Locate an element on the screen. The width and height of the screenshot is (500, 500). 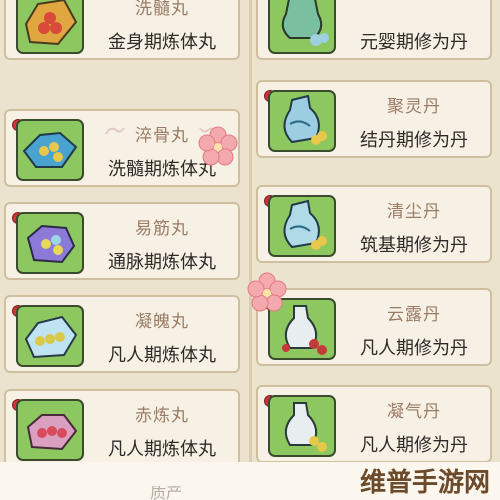
blue-cloth-with-beads-icon is located at coordinates (50, 150).